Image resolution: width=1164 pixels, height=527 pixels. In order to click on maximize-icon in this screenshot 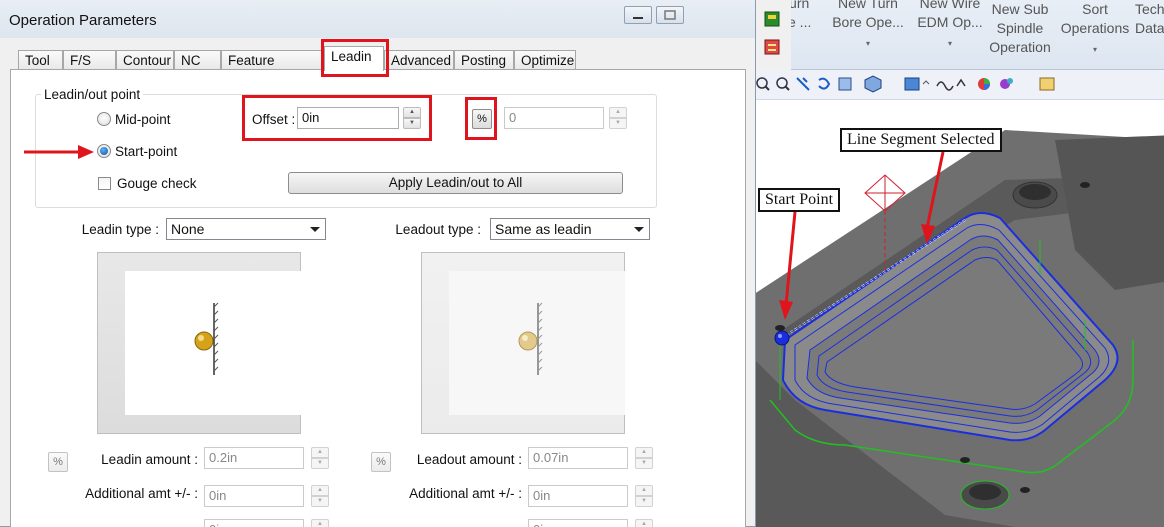, I will do `click(670, 15)`.